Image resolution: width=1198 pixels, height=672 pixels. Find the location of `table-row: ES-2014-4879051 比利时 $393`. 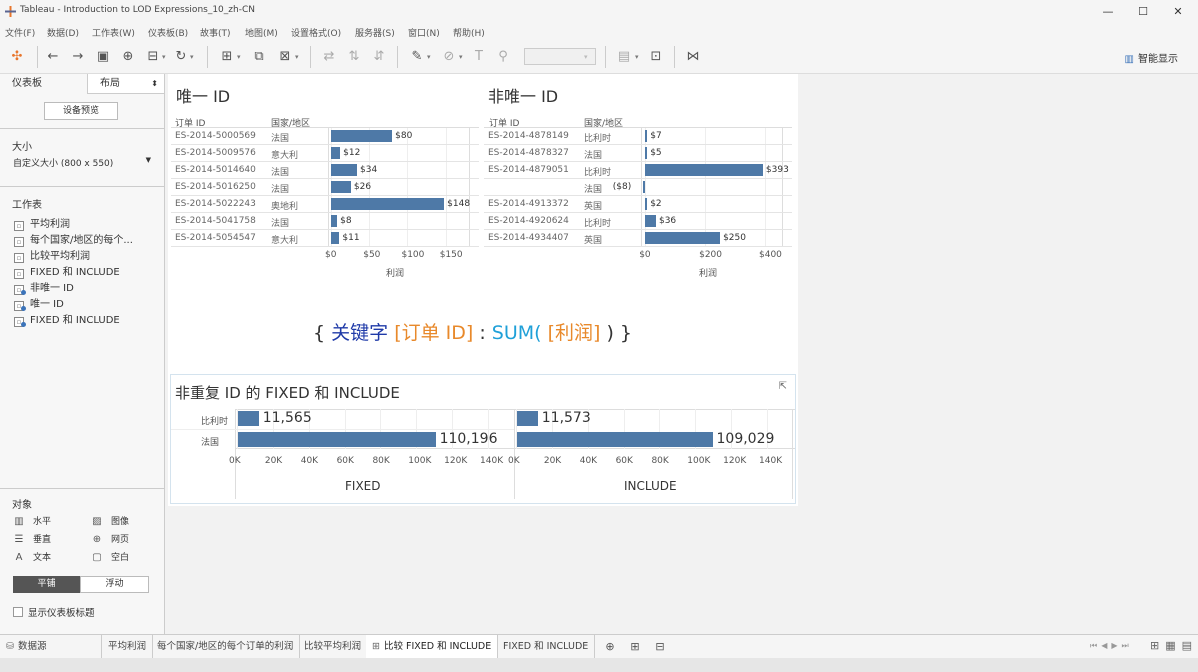

table-row: ES-2014-4879051 比利时 $393 is located at coordinates (638, 170).